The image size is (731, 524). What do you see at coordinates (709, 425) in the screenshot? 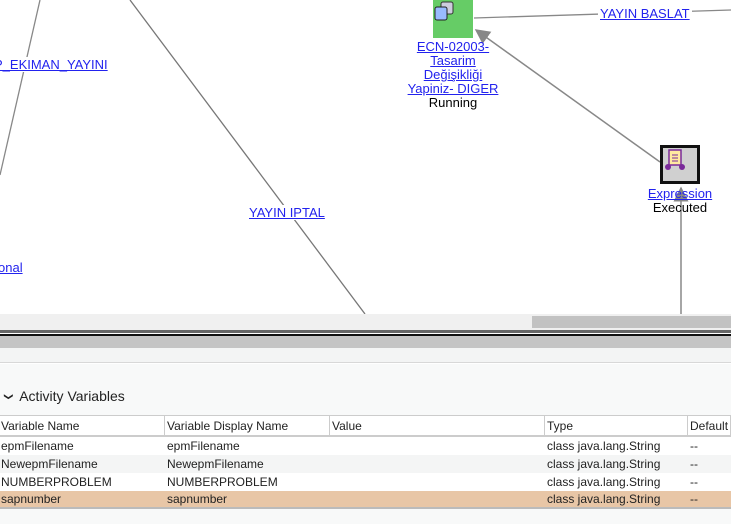
I see `column-header: Default` at bounding box center [709, 425].